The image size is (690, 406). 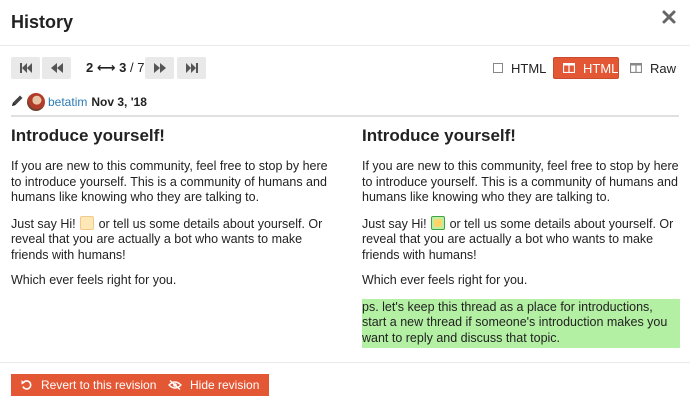 What do you see at coordinates (99, 385) in the screenshot?
I see `revert-label: Revert to this revision` at bounding box center [99, 385].